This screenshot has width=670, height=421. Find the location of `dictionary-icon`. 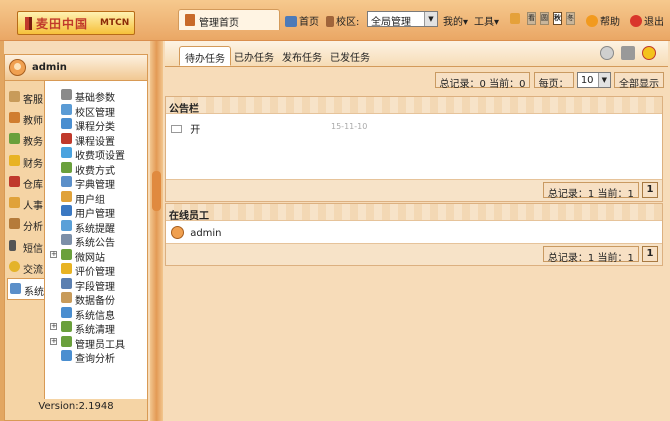

dictionary-icon is located at coordinates (66, 181).